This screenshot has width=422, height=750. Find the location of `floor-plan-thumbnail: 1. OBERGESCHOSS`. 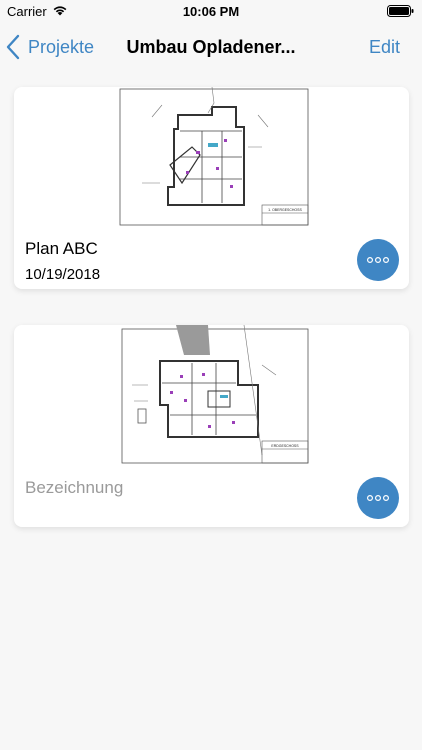

floor-plan-thumbnail: 1. OBERGESCHOSS is located at coordinates (211, 157).